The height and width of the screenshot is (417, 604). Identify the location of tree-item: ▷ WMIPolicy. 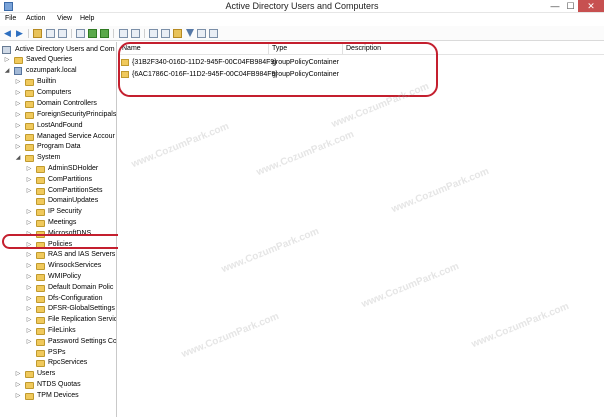
(71, 277).